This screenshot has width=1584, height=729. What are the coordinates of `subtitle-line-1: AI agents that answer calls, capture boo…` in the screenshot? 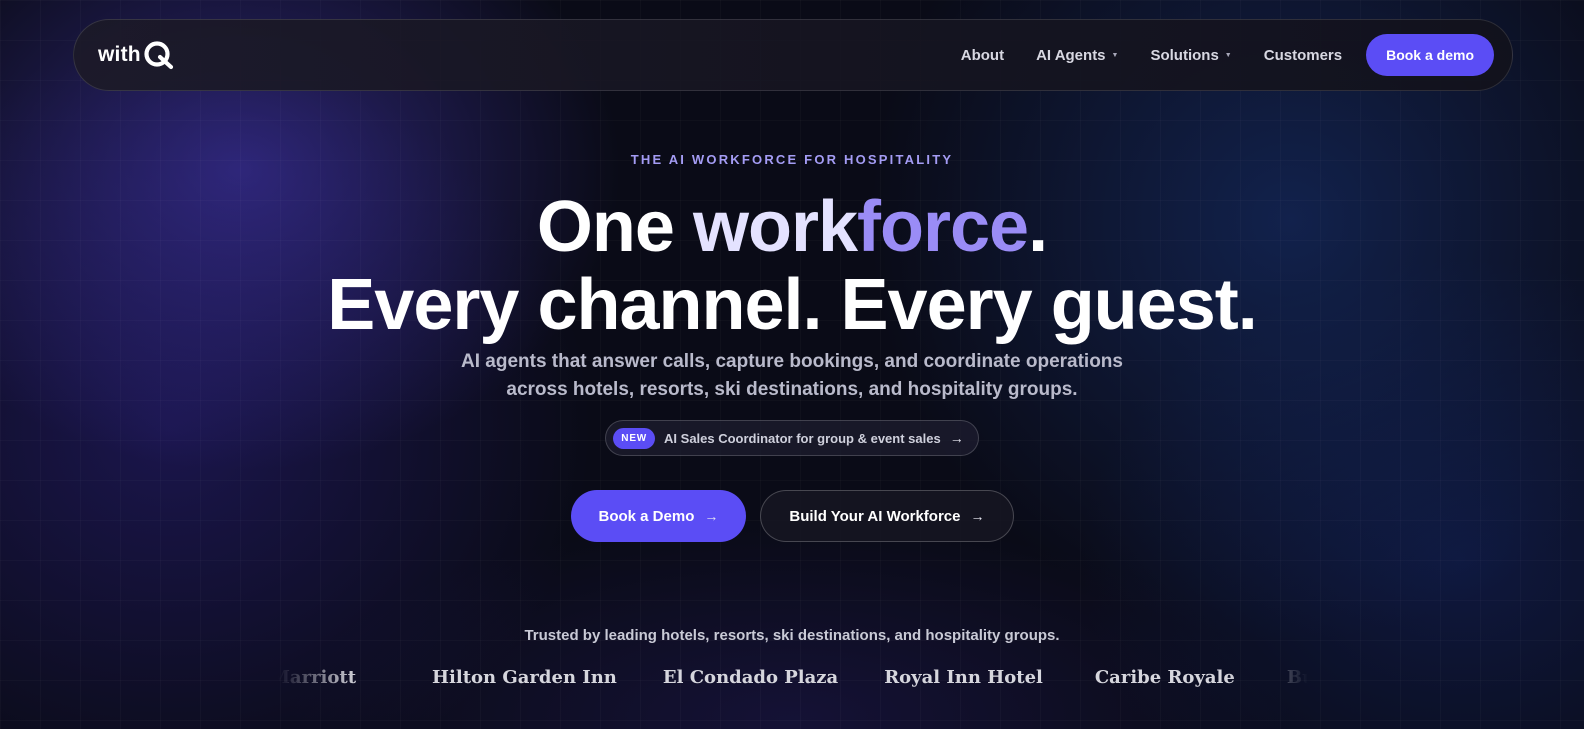 It's located at (792, 361).